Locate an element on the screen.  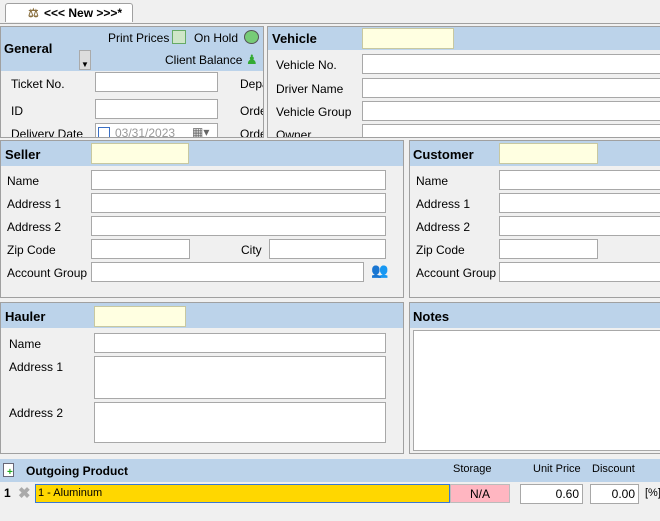
seller-address1-label: Address 1 is located at coordinates (34, 204).